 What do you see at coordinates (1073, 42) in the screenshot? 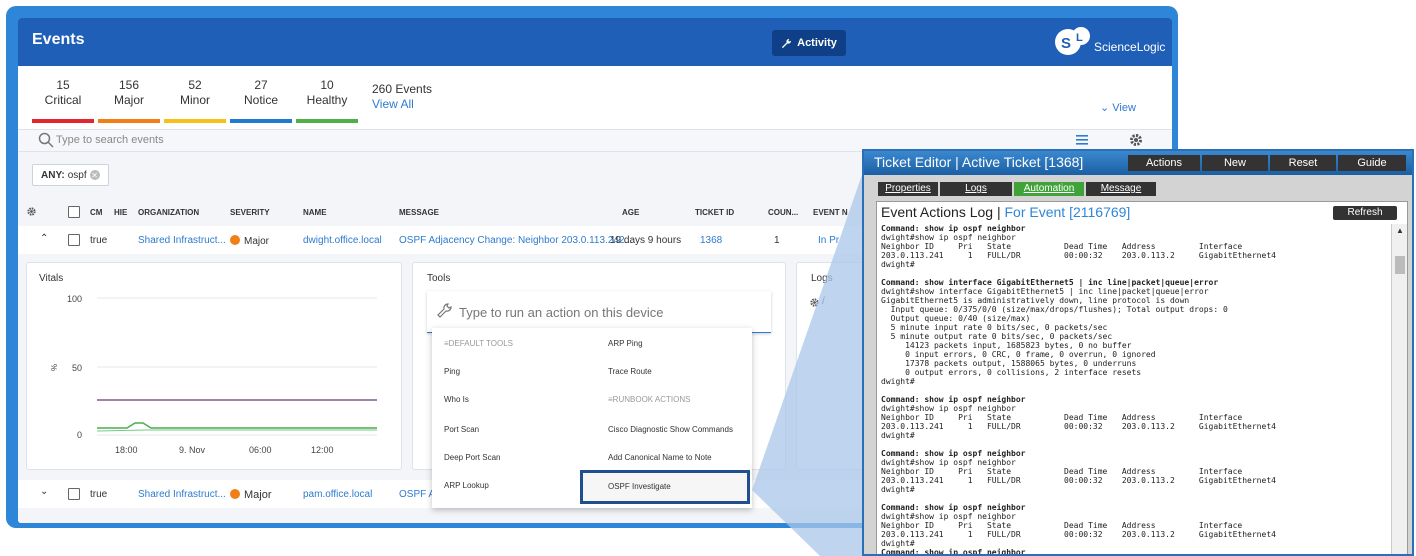
I see `sl-logo-icon: SL` at bounding box center [1073, 42].